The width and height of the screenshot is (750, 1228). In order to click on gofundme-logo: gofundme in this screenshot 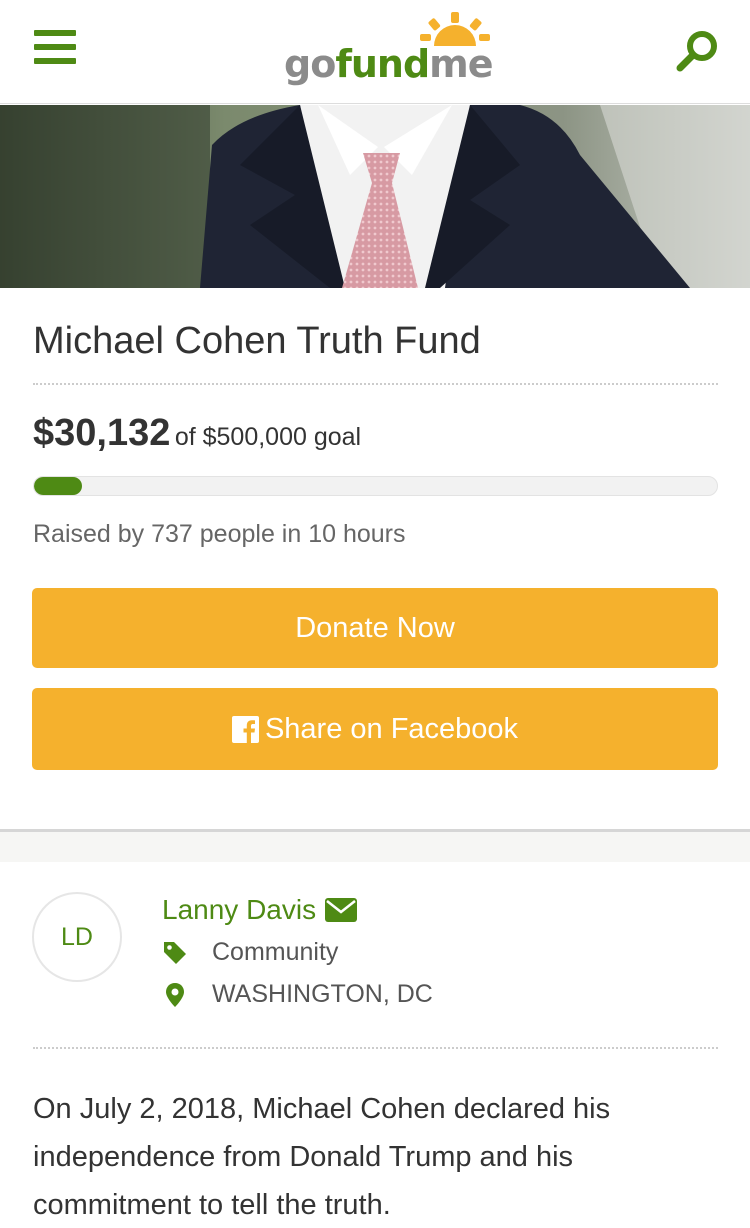, I will do `click(392, 50)`.